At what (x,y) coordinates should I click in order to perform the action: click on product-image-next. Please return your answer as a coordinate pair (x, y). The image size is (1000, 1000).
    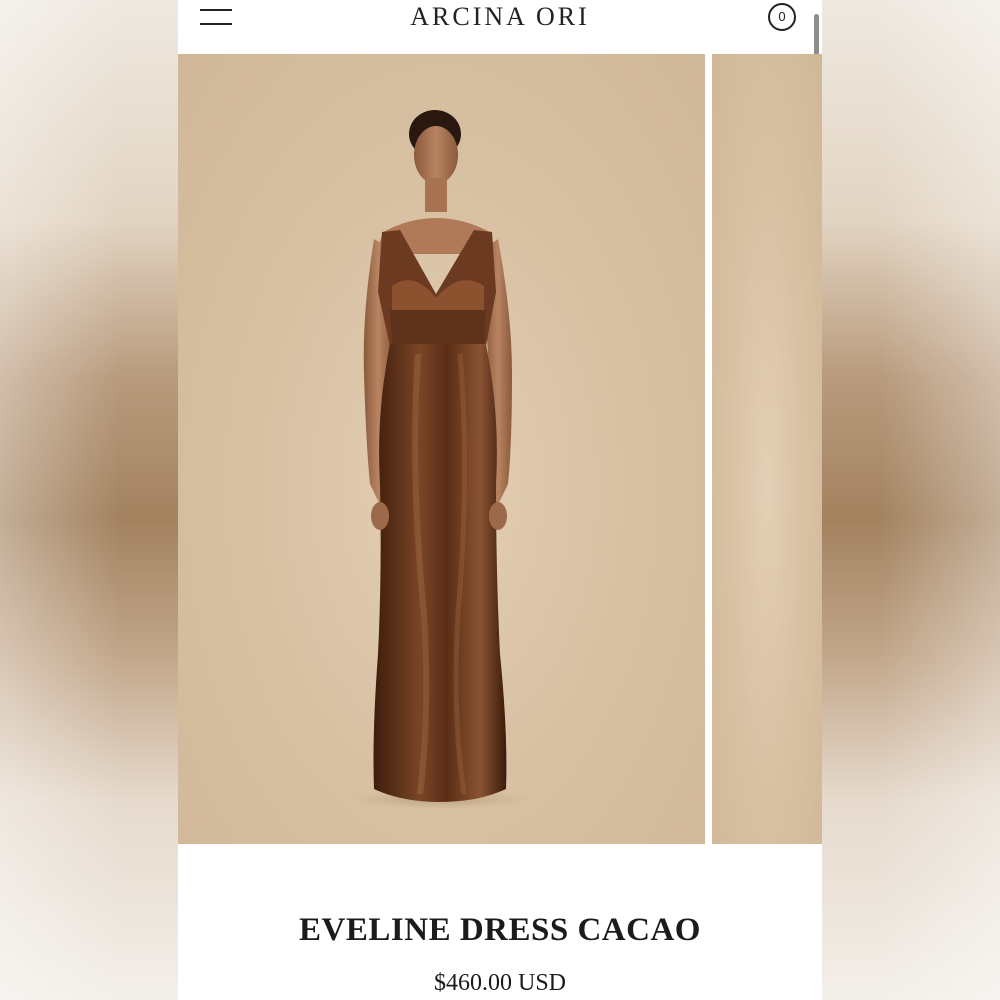
    Looking at the image, I should click on (767, 449).